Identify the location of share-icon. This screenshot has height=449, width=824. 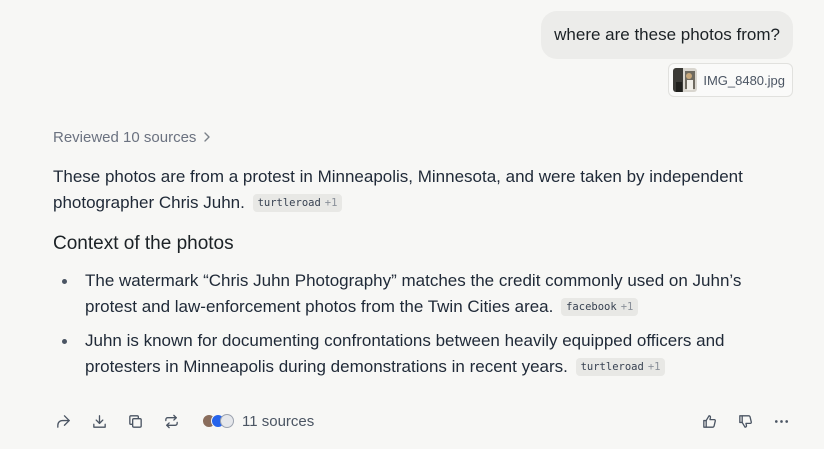
(63, 421).